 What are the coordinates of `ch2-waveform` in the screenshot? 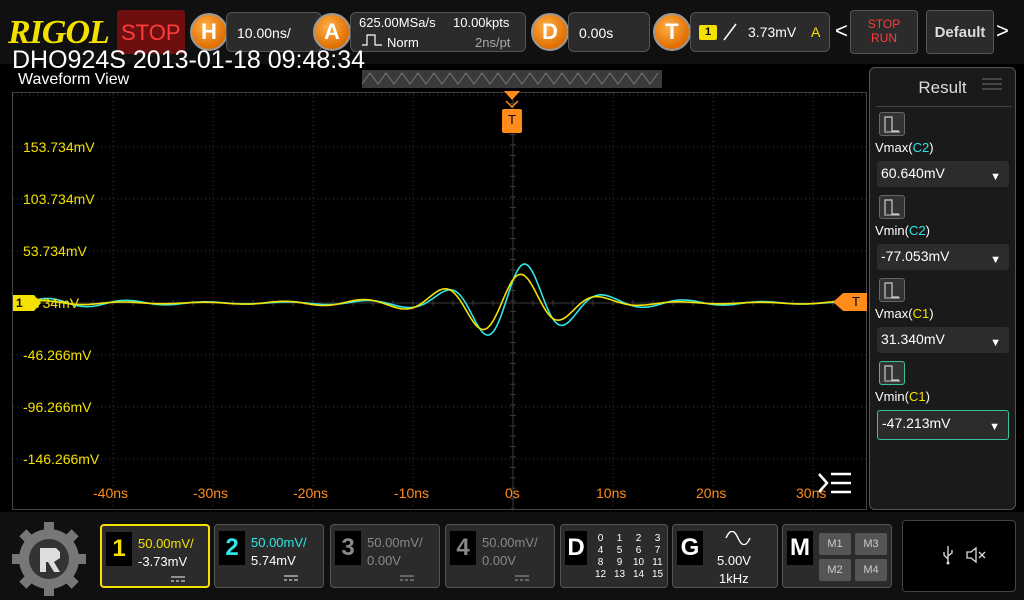 It's located at (440, 299).